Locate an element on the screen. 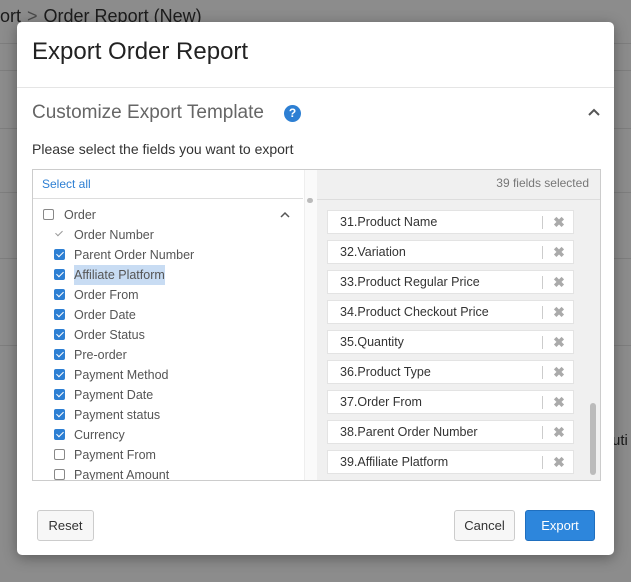 The height and width of the screenshot is (582, 631). selected-field-label: 38.Parent Order Number is located at coordinates (409, 432).